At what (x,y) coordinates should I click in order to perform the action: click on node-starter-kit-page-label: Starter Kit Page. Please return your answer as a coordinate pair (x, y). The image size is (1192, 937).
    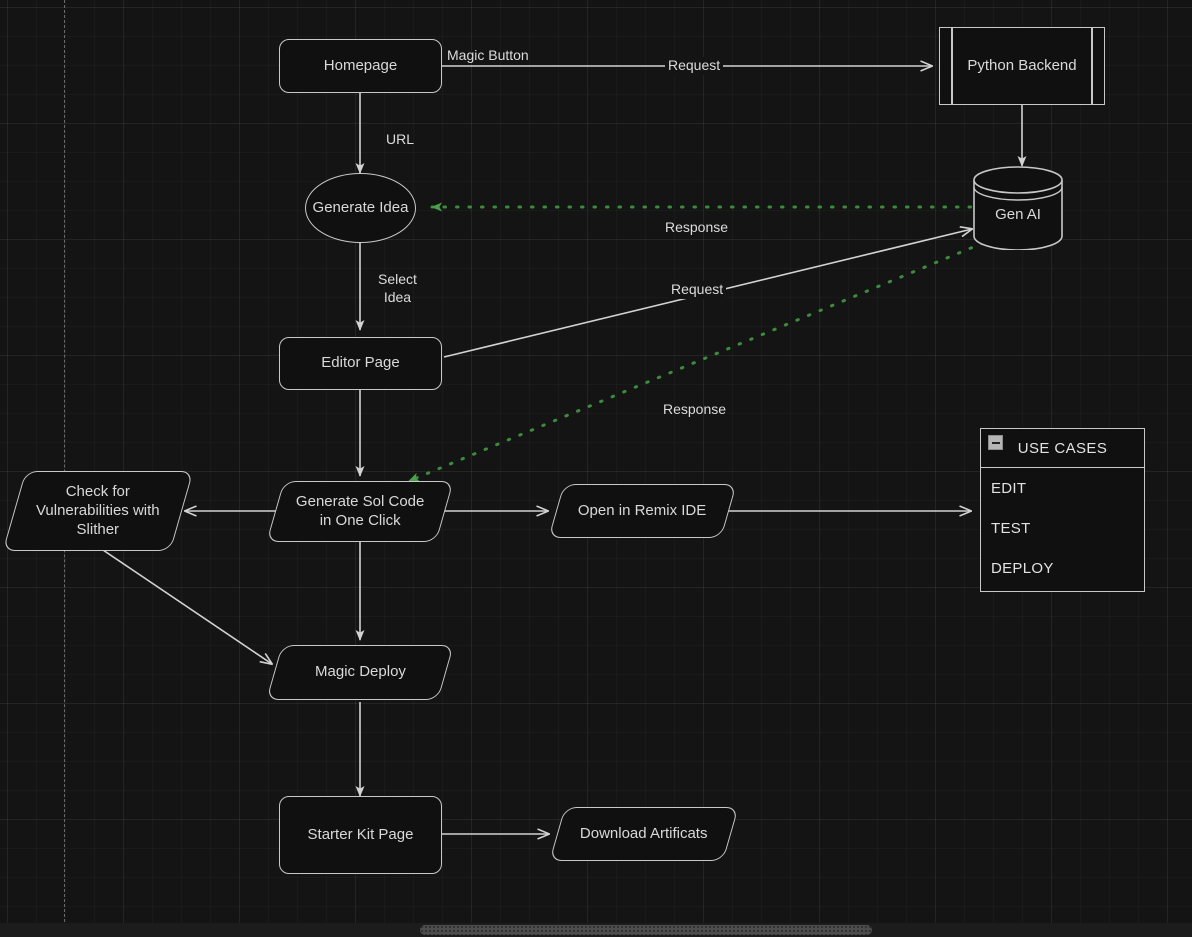
    Looking at the image, I should click on (360, 834).